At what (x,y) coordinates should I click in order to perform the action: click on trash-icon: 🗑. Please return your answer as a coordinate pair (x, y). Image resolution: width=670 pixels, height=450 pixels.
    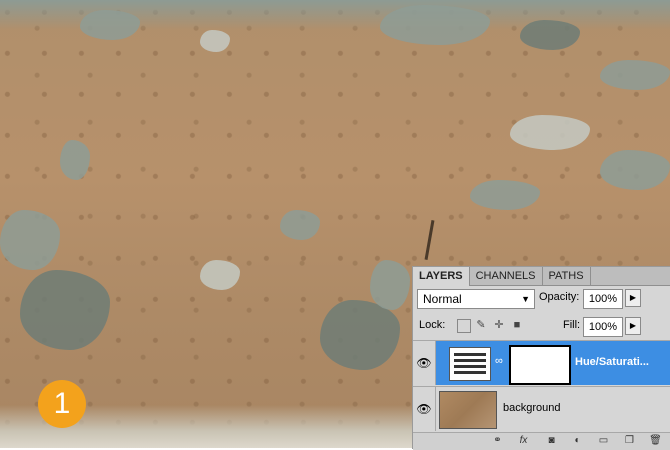
    Looking at the image, I should click on (655, 441).